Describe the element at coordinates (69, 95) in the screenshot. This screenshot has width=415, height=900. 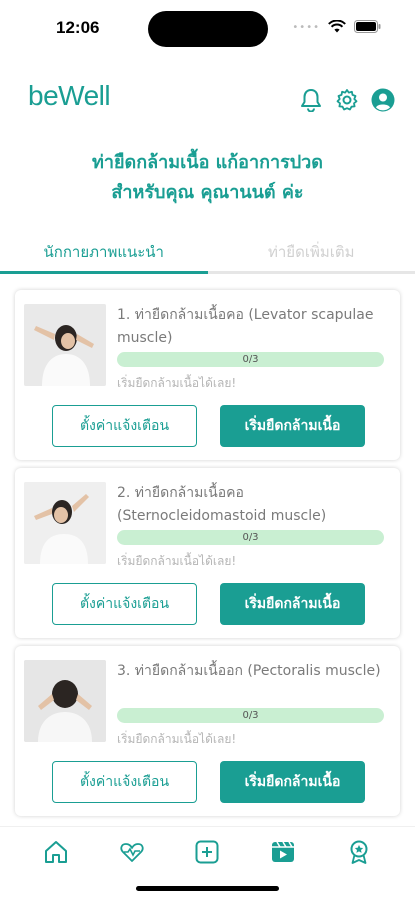
I see `bewell-logo: beWell` at that location.